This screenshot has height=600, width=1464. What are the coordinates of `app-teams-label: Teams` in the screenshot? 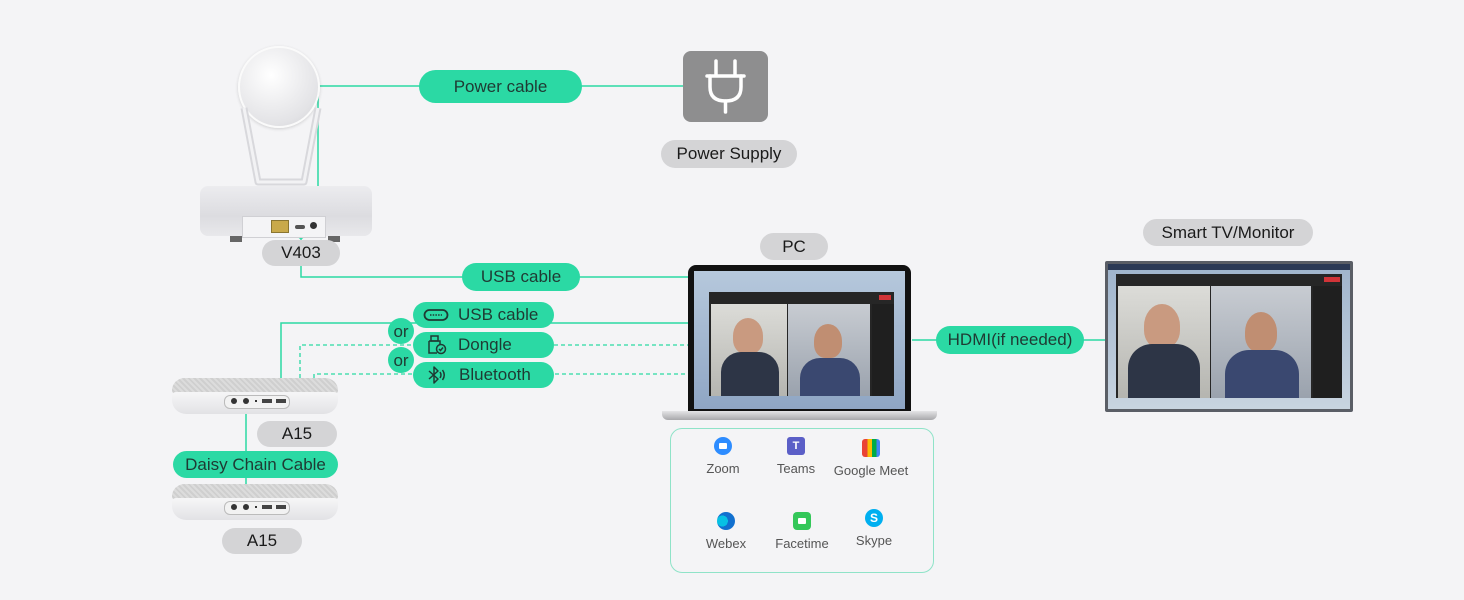 It's located at (796, 468).